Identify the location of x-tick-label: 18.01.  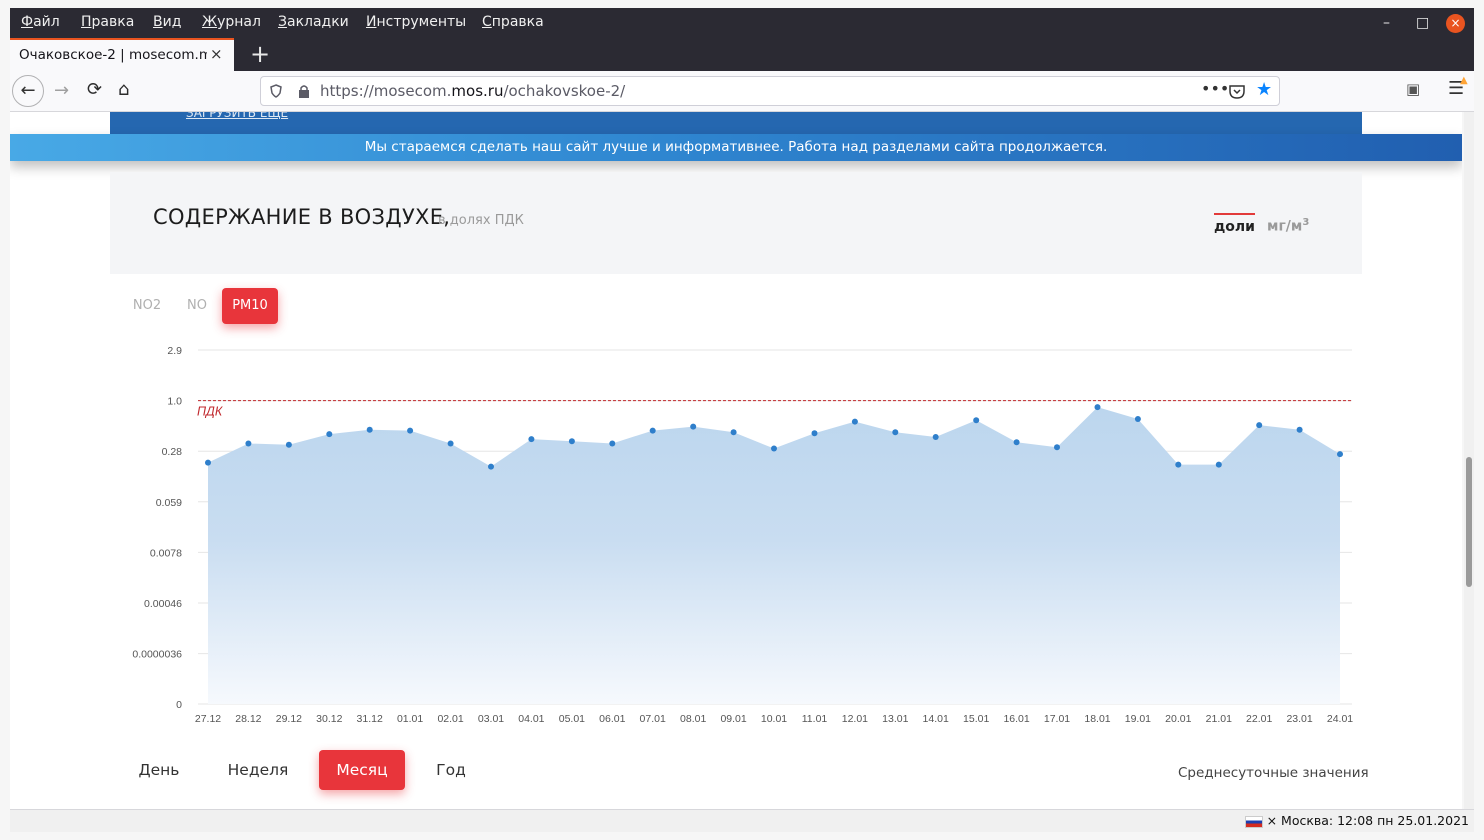
(1097, 719).